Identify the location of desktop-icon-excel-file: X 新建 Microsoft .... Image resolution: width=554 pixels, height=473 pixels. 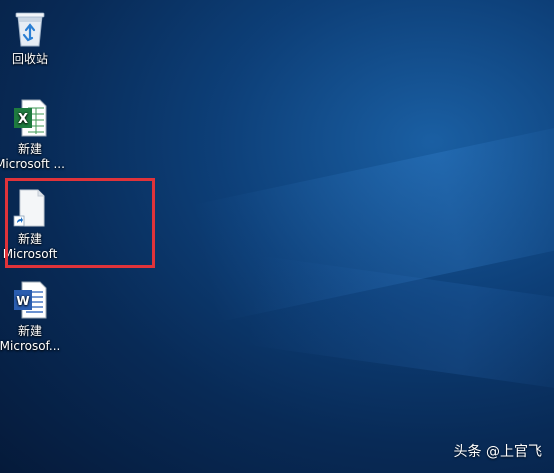
(33, 135).